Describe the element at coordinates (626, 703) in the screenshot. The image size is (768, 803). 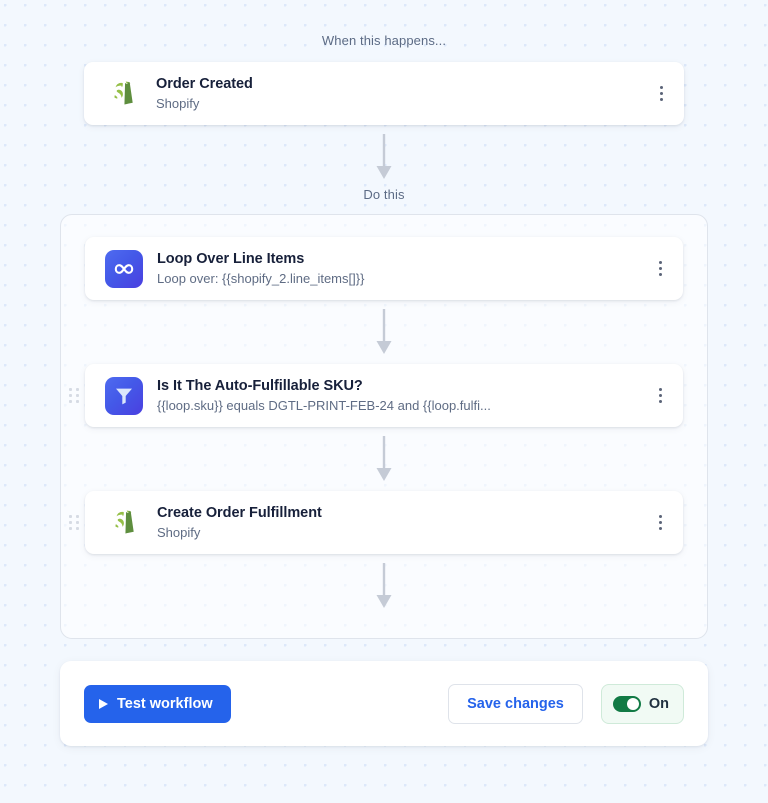
I see `toggle-switch-track` at that location.